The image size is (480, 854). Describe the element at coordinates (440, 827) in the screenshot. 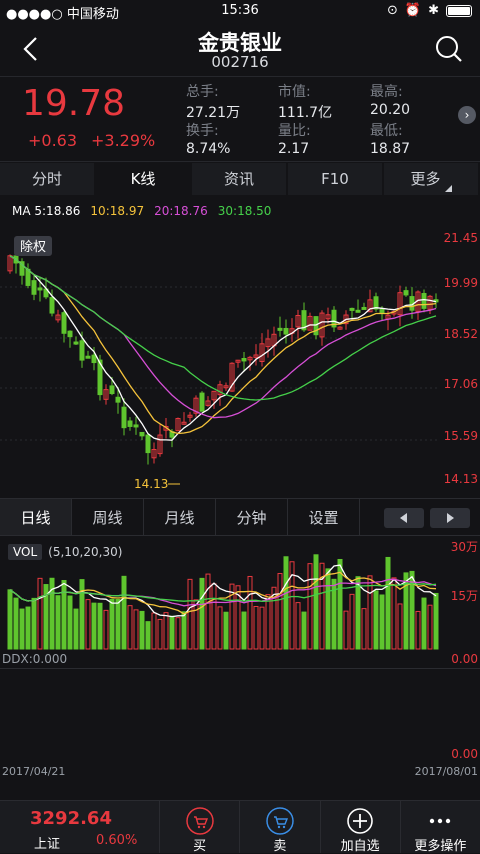

I see `more-actions-button: 更多操作` at that location.